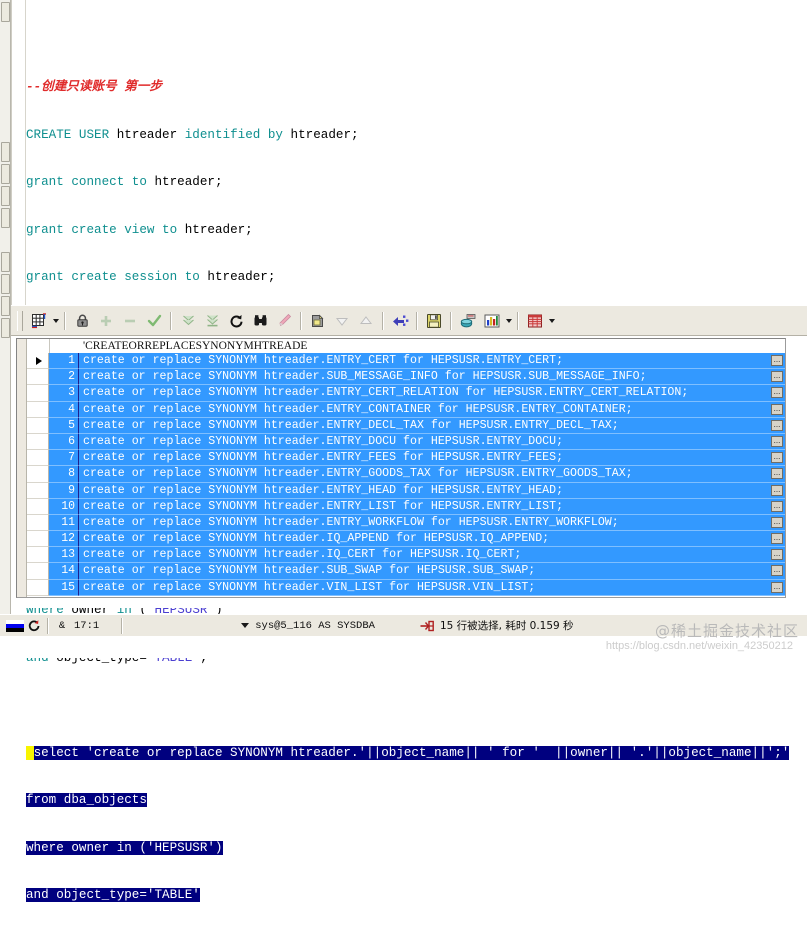  I want to click on export-icon, so click(400, 321).